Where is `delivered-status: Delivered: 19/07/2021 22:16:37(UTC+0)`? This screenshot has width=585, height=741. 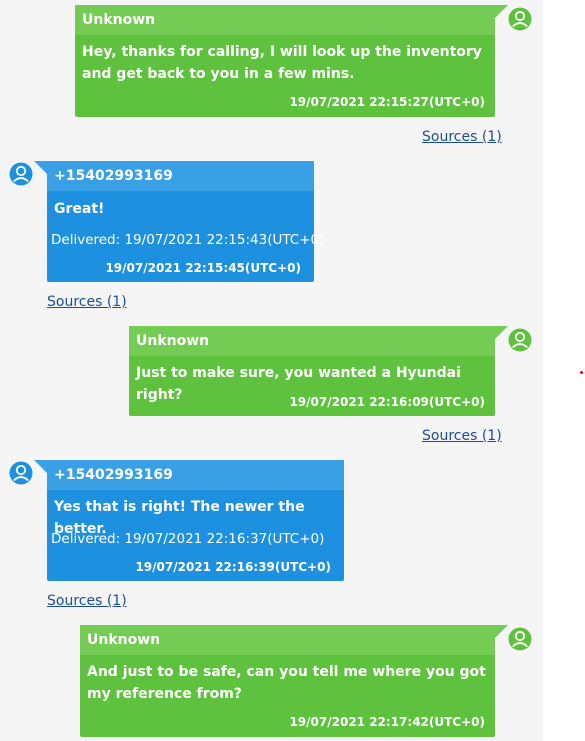
delivered-status: Delivered: 19/07/2021 22:16:37(UTC+0) is located at coordinates (188, 539).